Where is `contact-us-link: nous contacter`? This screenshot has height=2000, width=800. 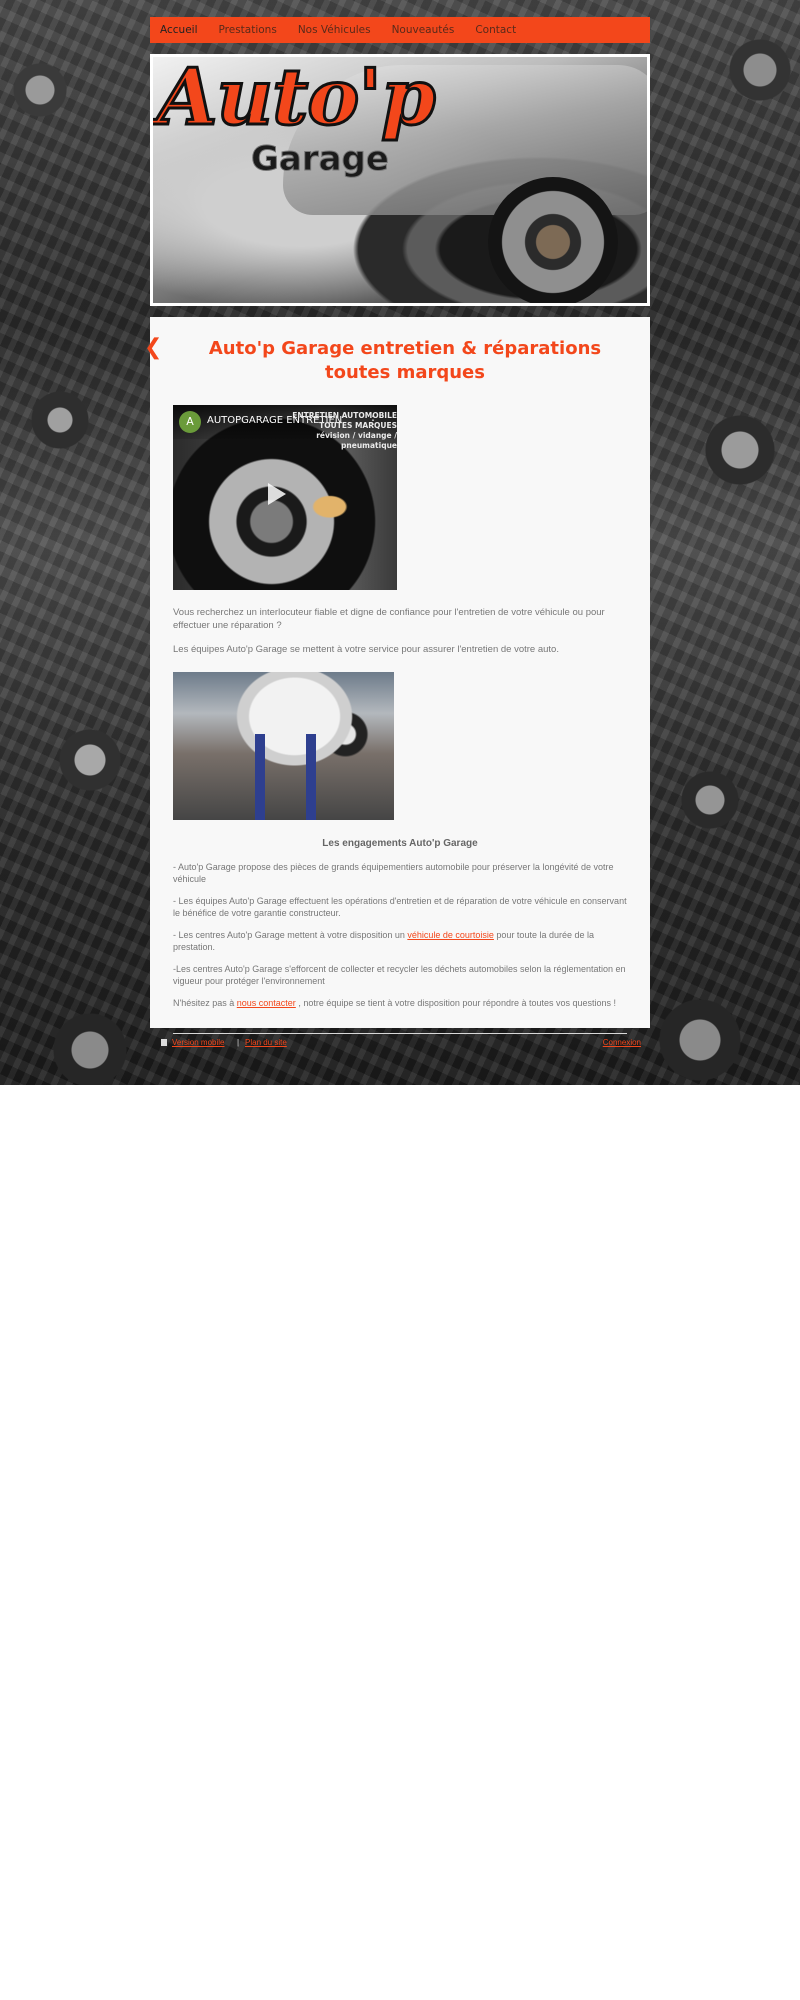 contact-us-link: nous contacter is located at coordinates (266, 1003).